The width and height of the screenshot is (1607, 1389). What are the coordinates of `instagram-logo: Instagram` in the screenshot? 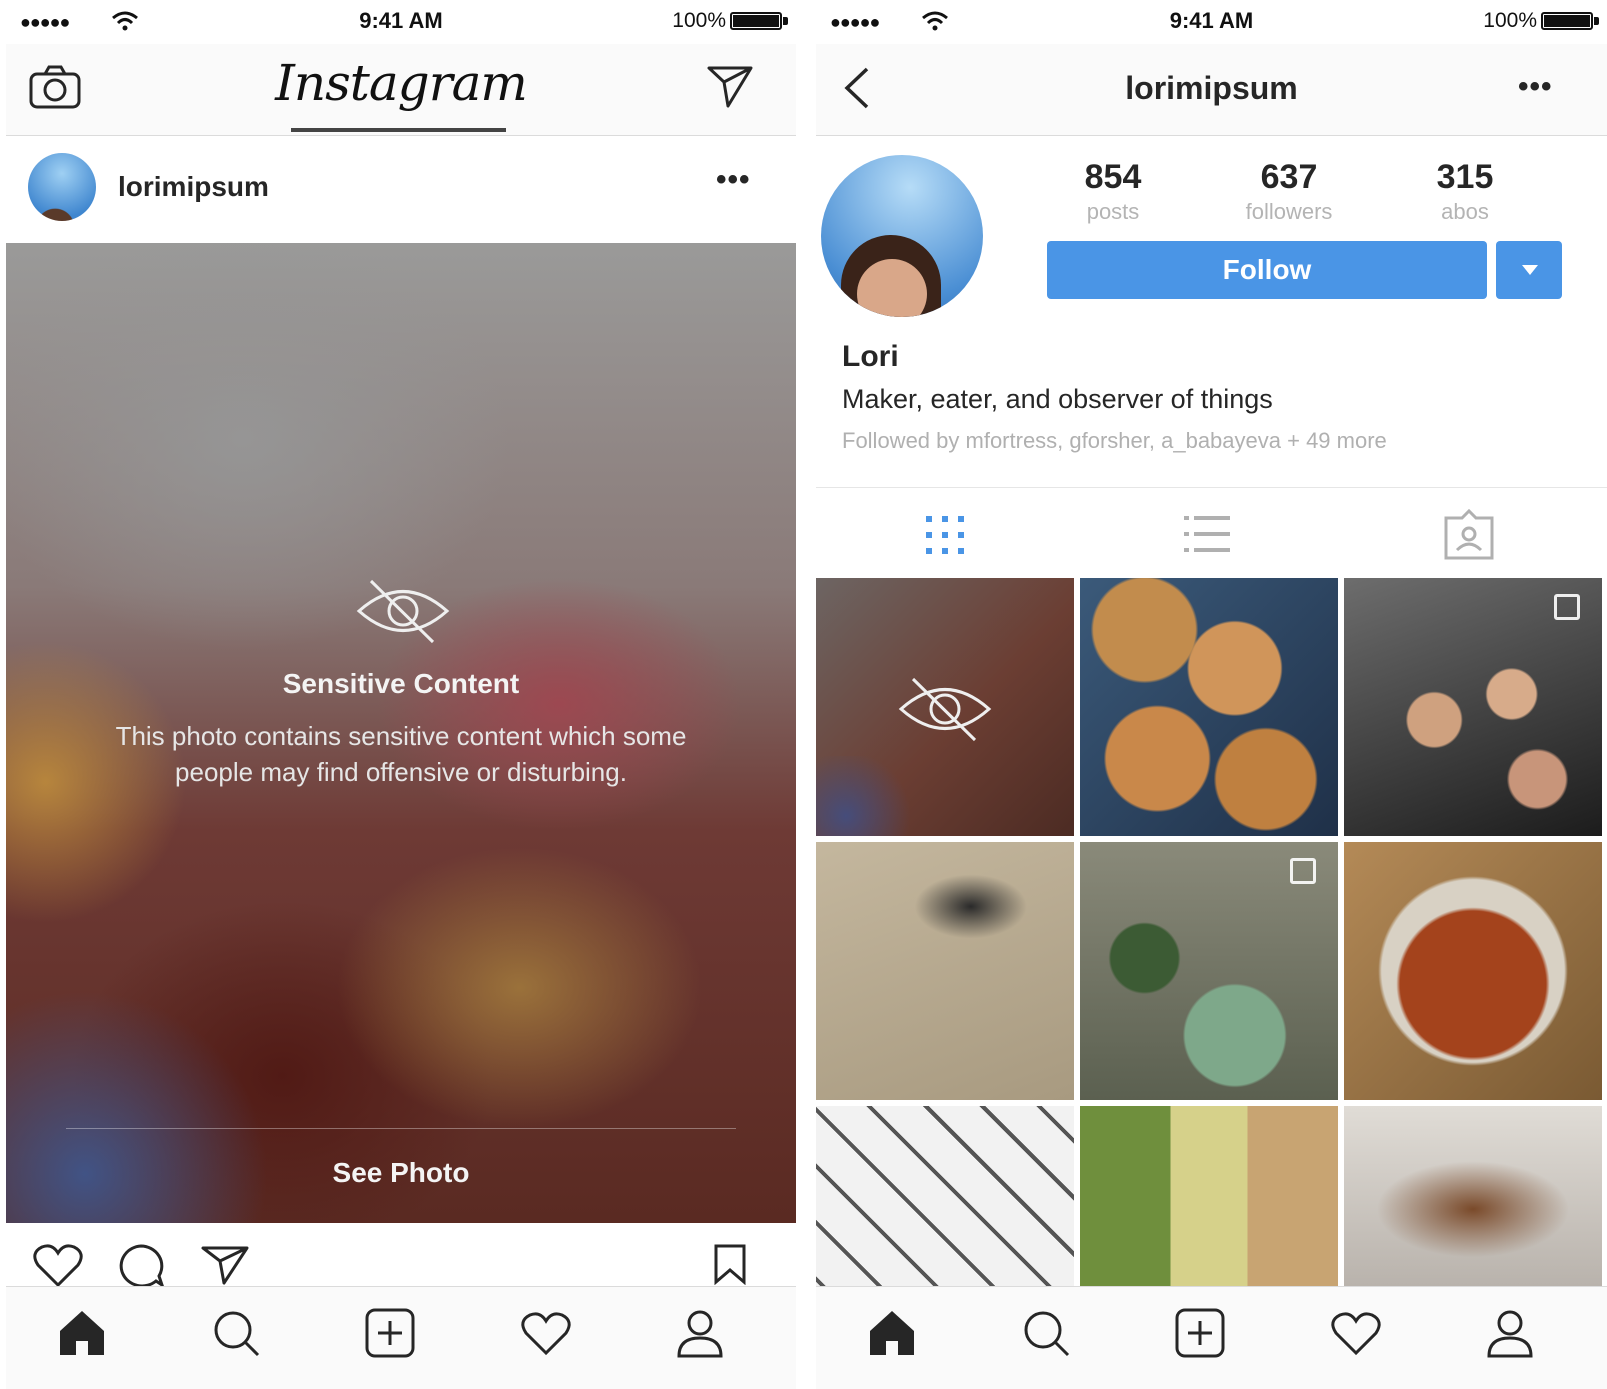 It's located at (401, 83).